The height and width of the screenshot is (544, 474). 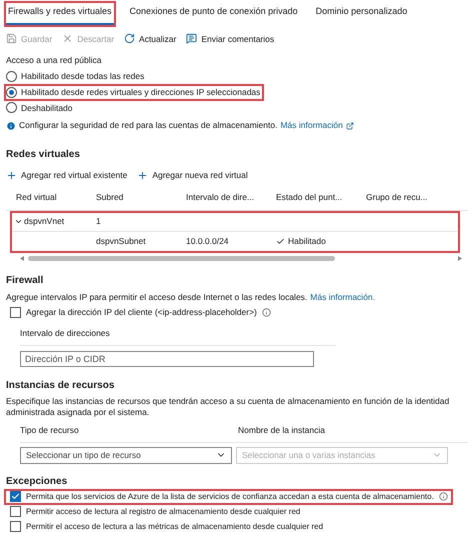 What do you see at coordinates (150, 39) in the screenshot?
I see `toolbar-button: Actualizar` at bounding box center [150, 39].